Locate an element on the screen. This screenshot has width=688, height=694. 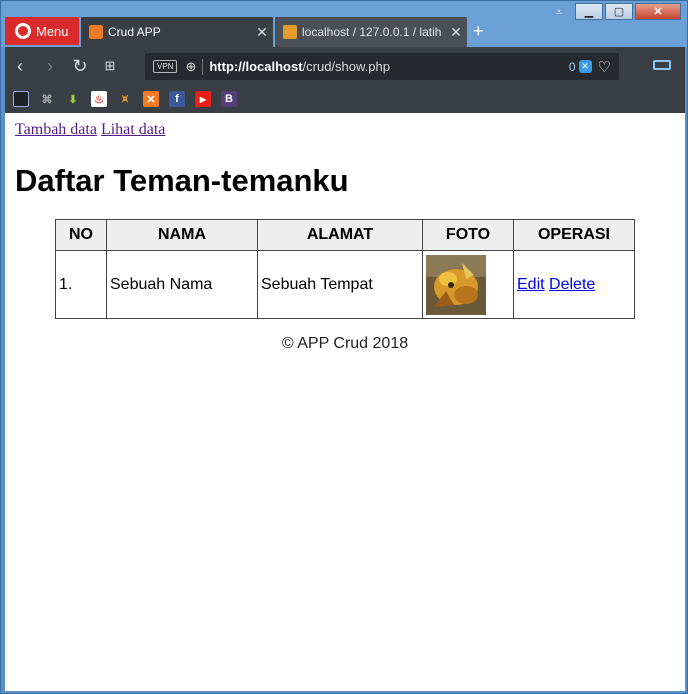
header-nama: NAMA is located at coordinates (182, 235).